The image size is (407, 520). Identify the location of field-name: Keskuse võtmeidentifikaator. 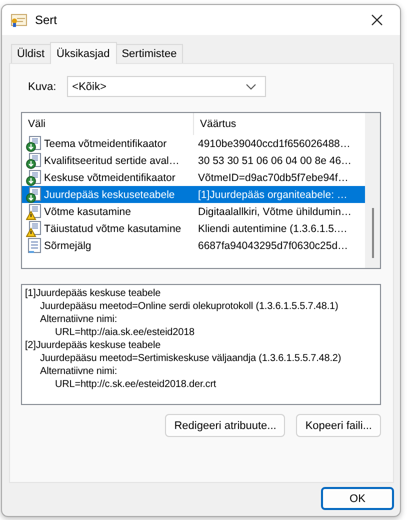
(110, 178).